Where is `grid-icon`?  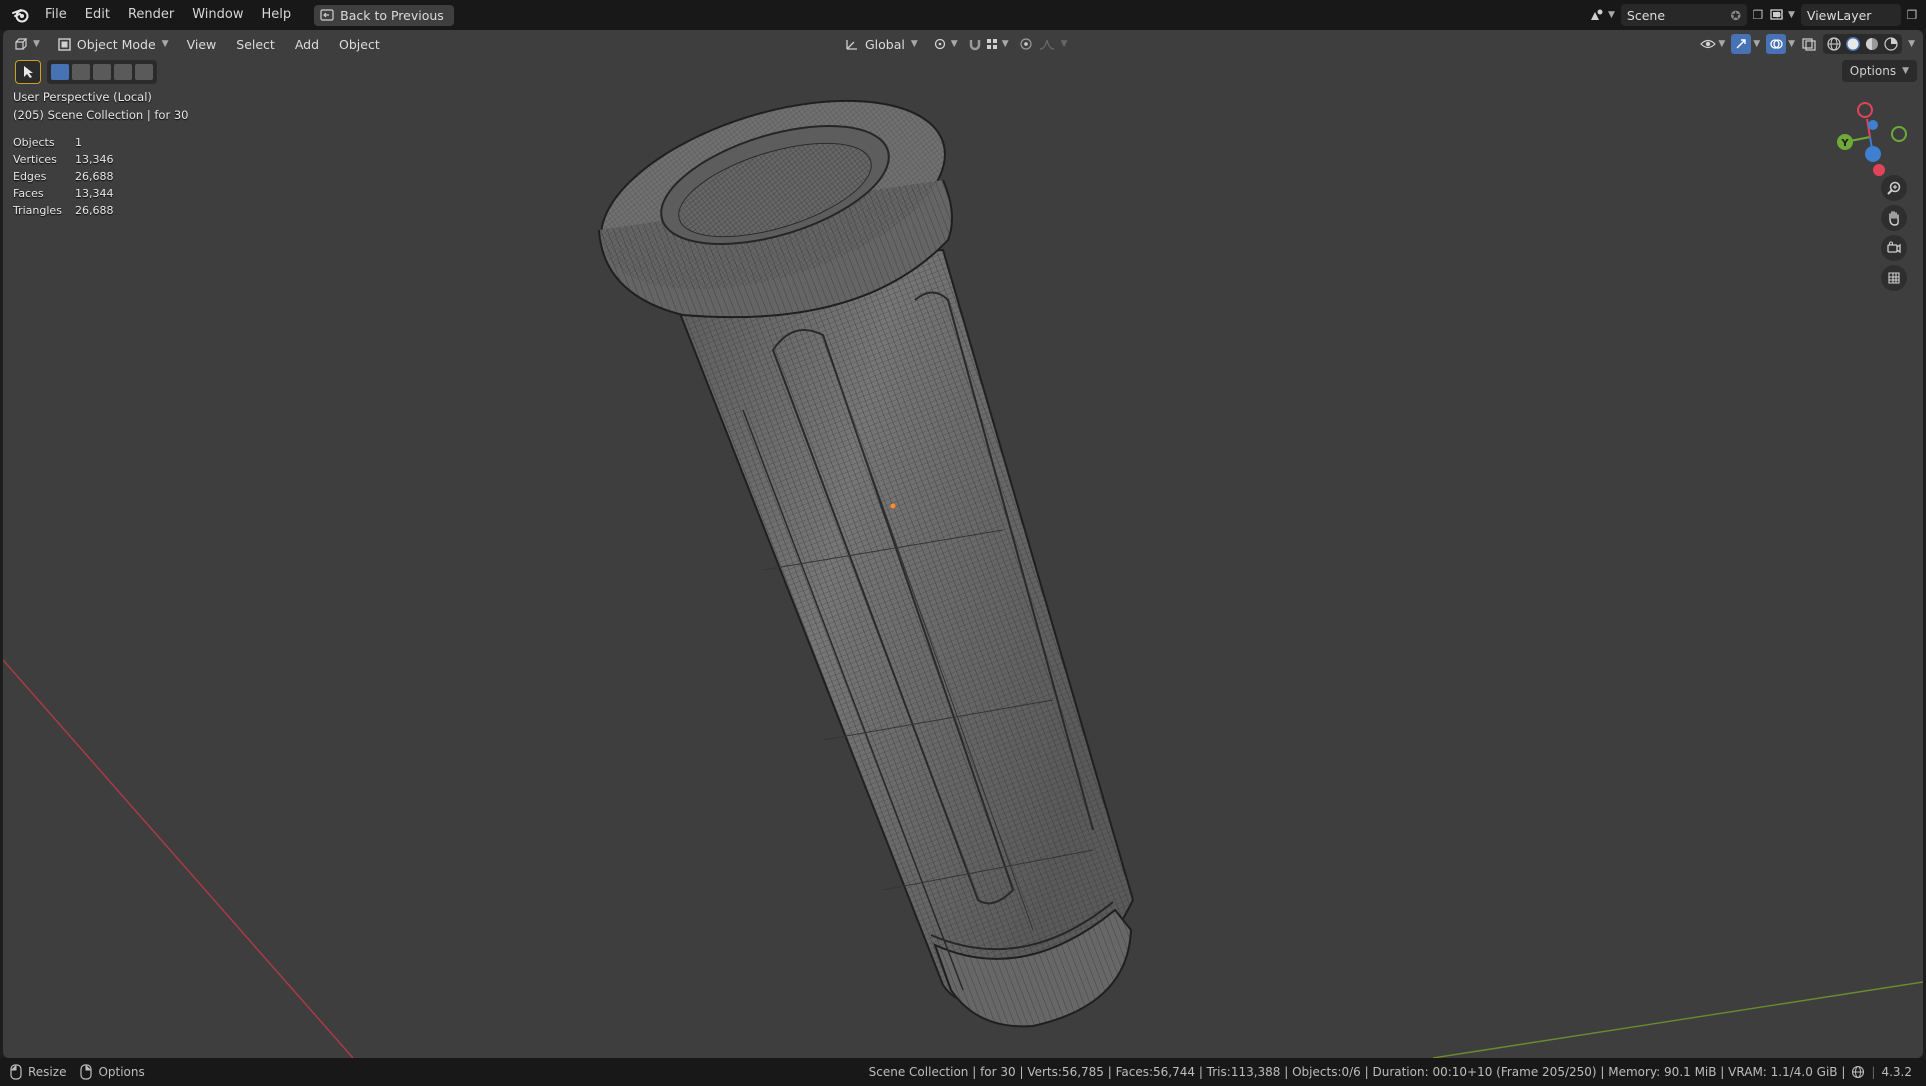
grid-icon is located at coordinates (1894, 278).